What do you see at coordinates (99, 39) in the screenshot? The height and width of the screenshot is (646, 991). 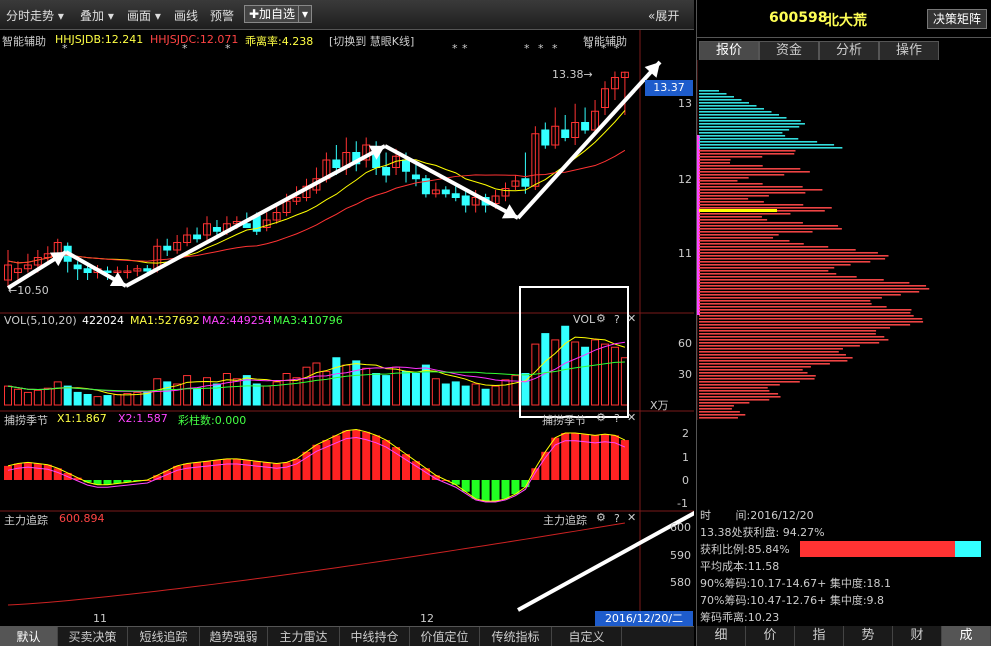 I see `hhjsjdb-value: HHJSJDB:12.241` at bounding box center [99, 39].